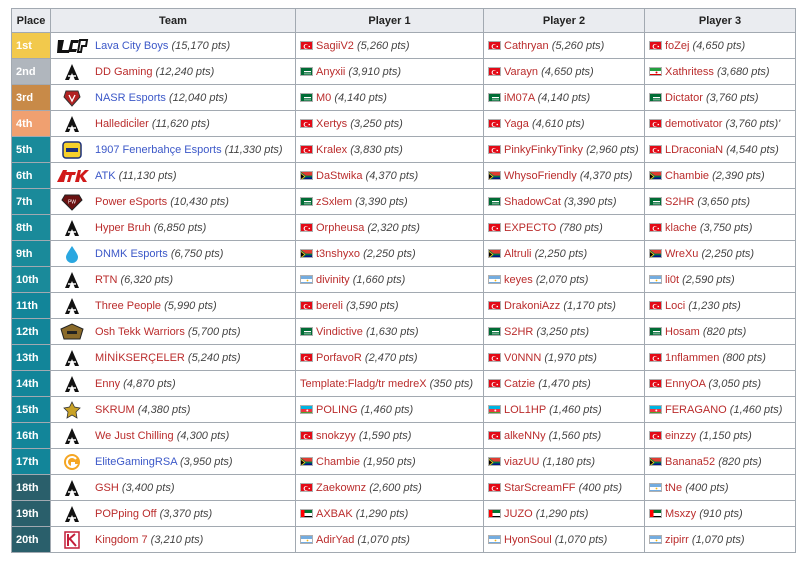  What do you see at coordinates (339, 332) in the screenshot?
I see `player-name-link: Vindictive` at bounding box center [339, 332].